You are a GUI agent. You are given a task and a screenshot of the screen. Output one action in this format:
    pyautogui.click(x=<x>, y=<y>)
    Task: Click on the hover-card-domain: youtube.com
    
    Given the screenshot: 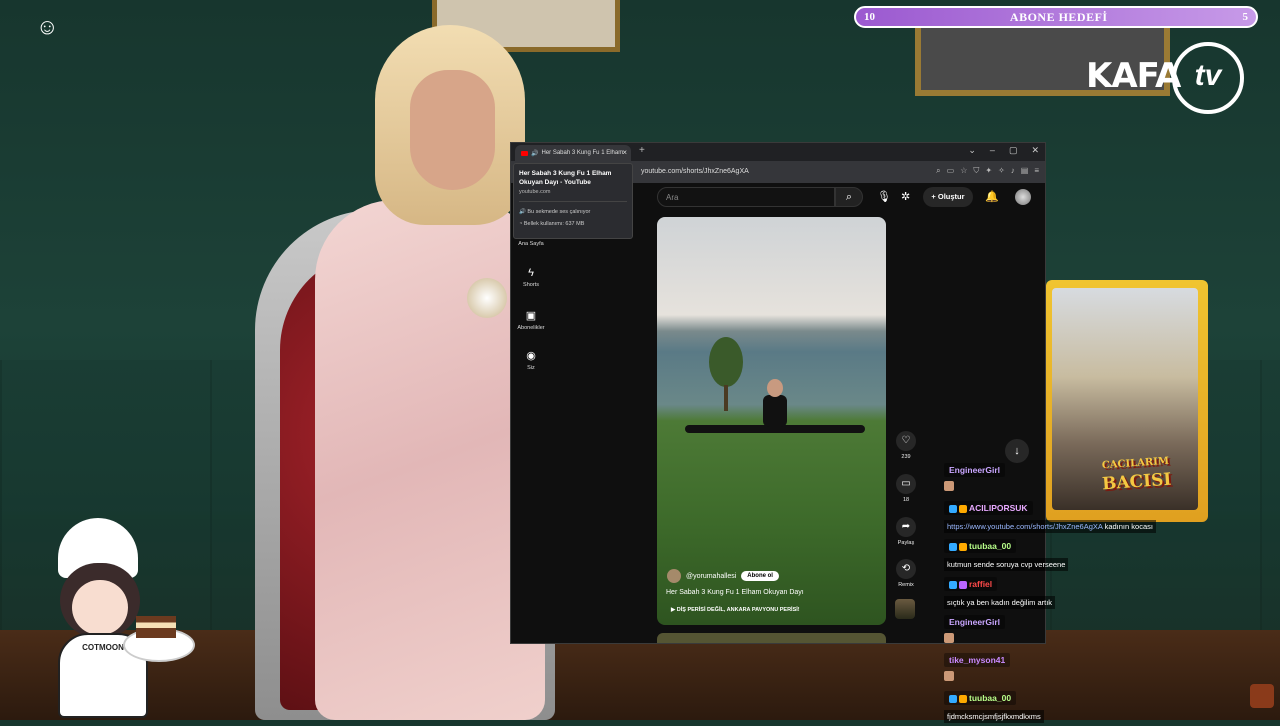 What is the action you would take?
    pyautogui.click(x=535, y=192)
    